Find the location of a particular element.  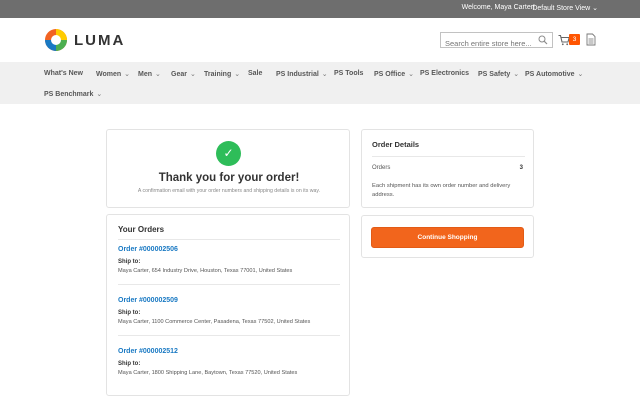

nav-item-gear: Gear ⌄ is located at coordinates (183, 74).